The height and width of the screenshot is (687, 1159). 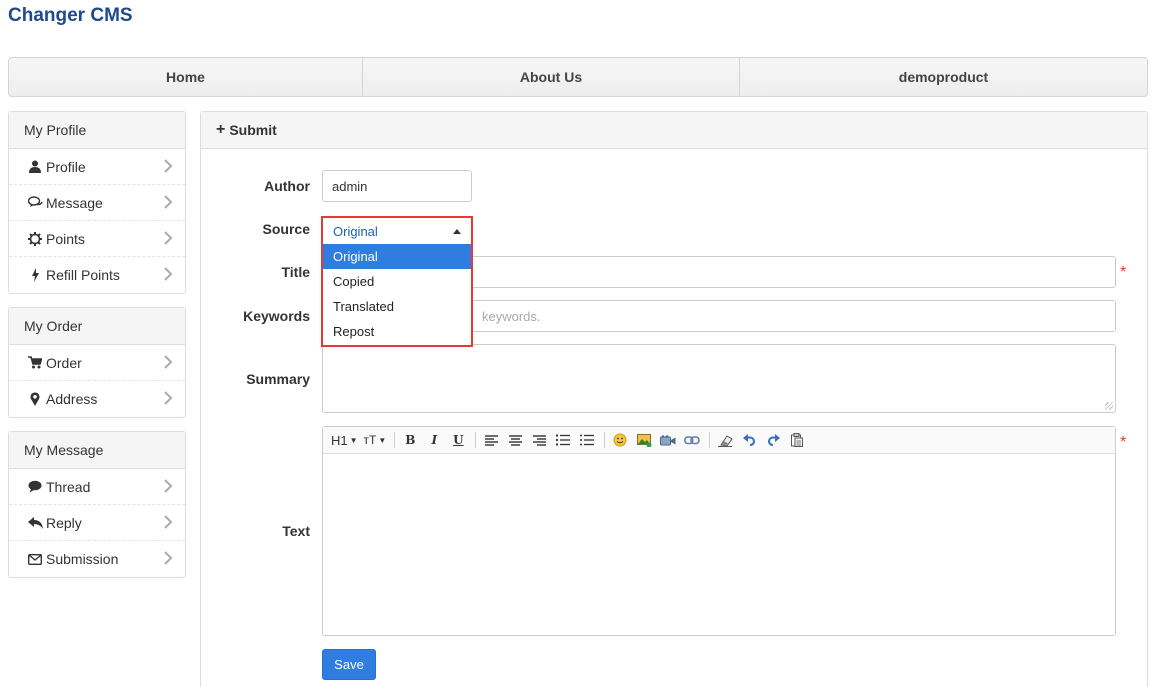 What do you see at coordinates (587, 440) in the screenshot?
I see `unordered-list-icon` at bounding box center [587, 440].